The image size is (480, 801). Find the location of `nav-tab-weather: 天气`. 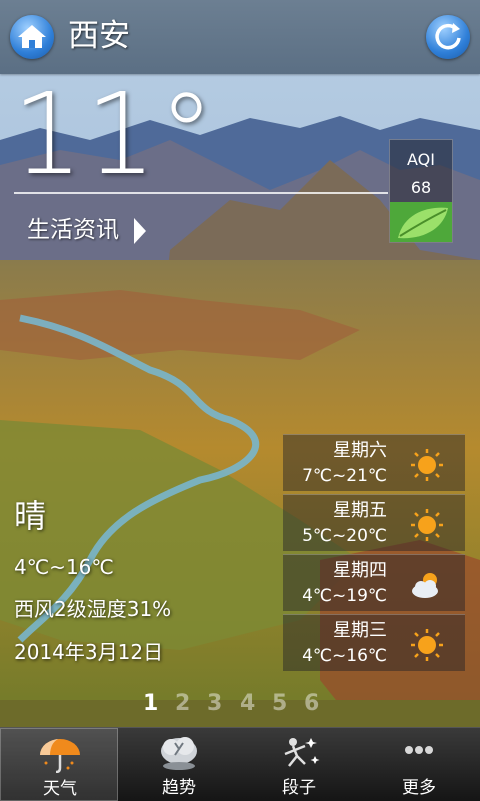

nav-tab-weather: 天气 is located at coordinates (59, 764).